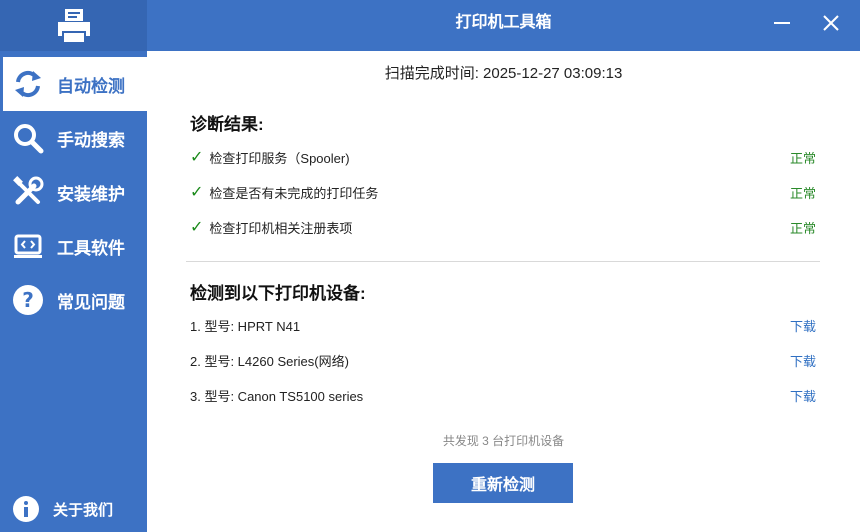  What do you see at coordinates (505, 227) in the screenshot?
I see `diagnosis-row: ✓ 检查打印机相关注册表项 正常` at bounding box center [505, 227].